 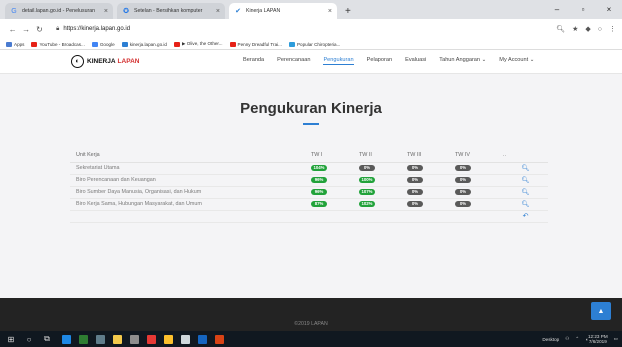 I want to click on network-icon: ⌃, so click(x=577, y=339).